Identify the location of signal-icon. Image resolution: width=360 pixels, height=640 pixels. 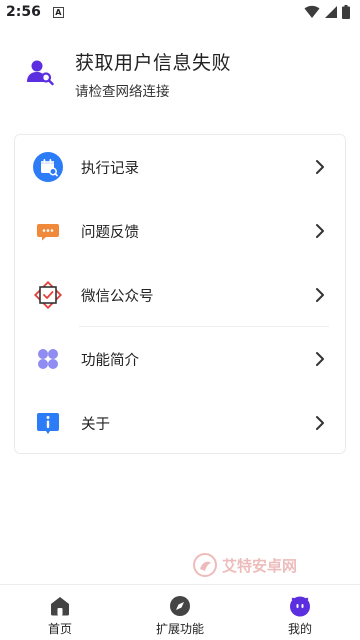
(331, 12).